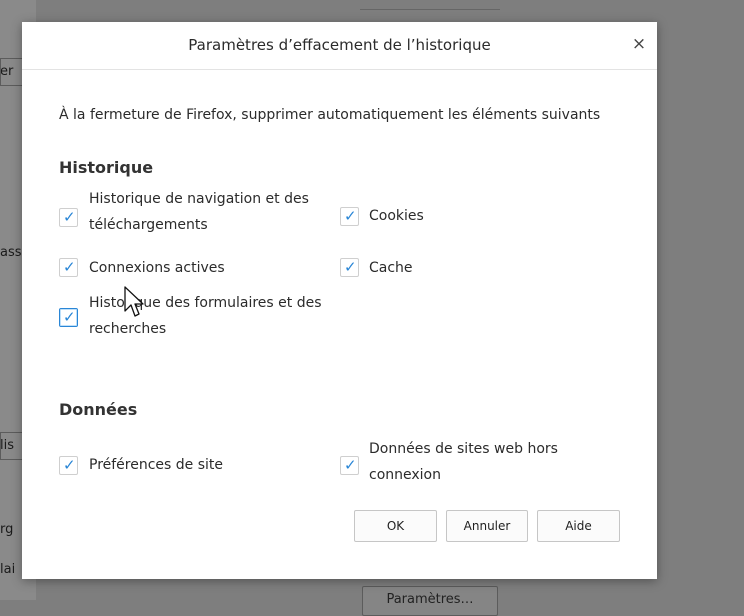 The width and height of the screenshot is (744, 616). What do you see at coordinates (199, 199) in the screenshot?
I see `label-line: Historique de navigation et des` at bounding box center [199, 199].